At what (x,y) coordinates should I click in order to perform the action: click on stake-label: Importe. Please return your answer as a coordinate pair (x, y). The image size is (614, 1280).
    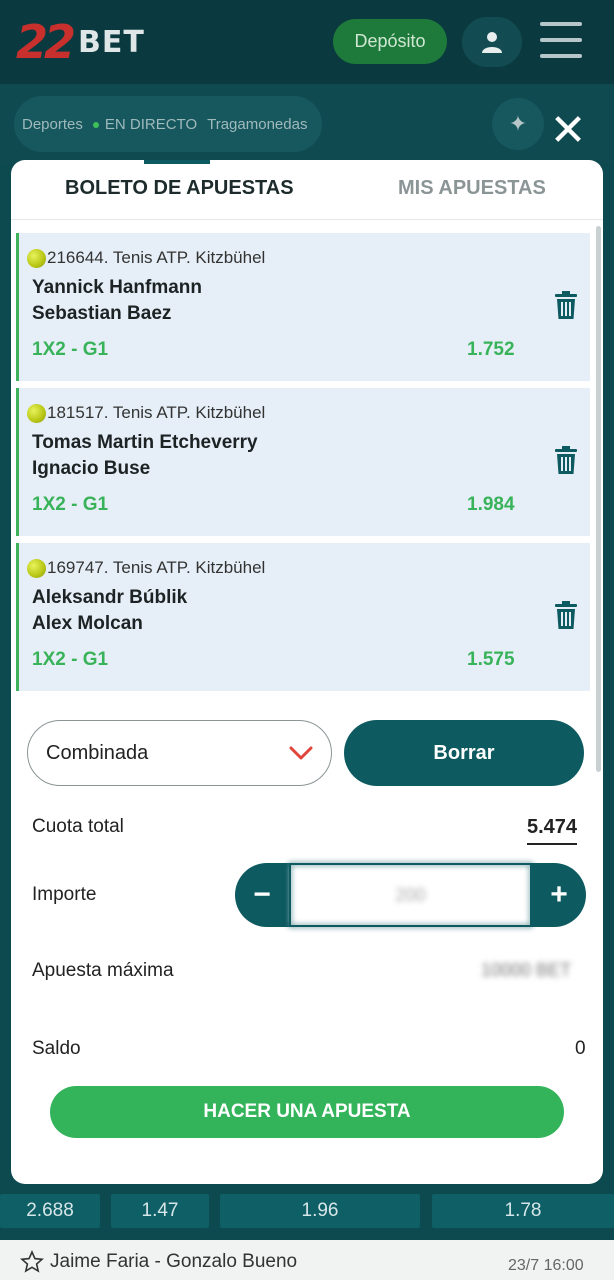
    Looking at the image, I should click on (64, 894).